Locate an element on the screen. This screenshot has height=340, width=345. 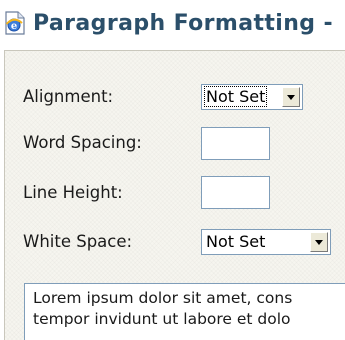
alignment-select: Not Set is located at coordinates (252, 97).